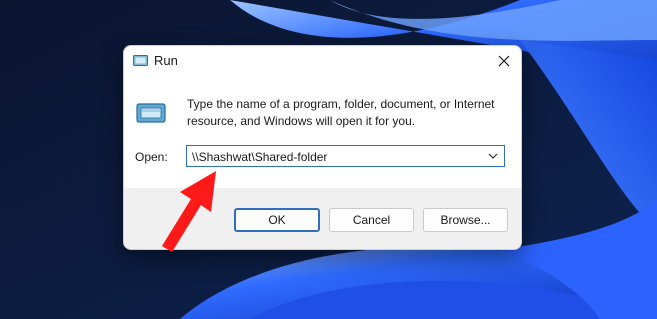  Describe the element at coordinates (189, 211) in the screenshot. I see `red-arrow-annotation` at that location.